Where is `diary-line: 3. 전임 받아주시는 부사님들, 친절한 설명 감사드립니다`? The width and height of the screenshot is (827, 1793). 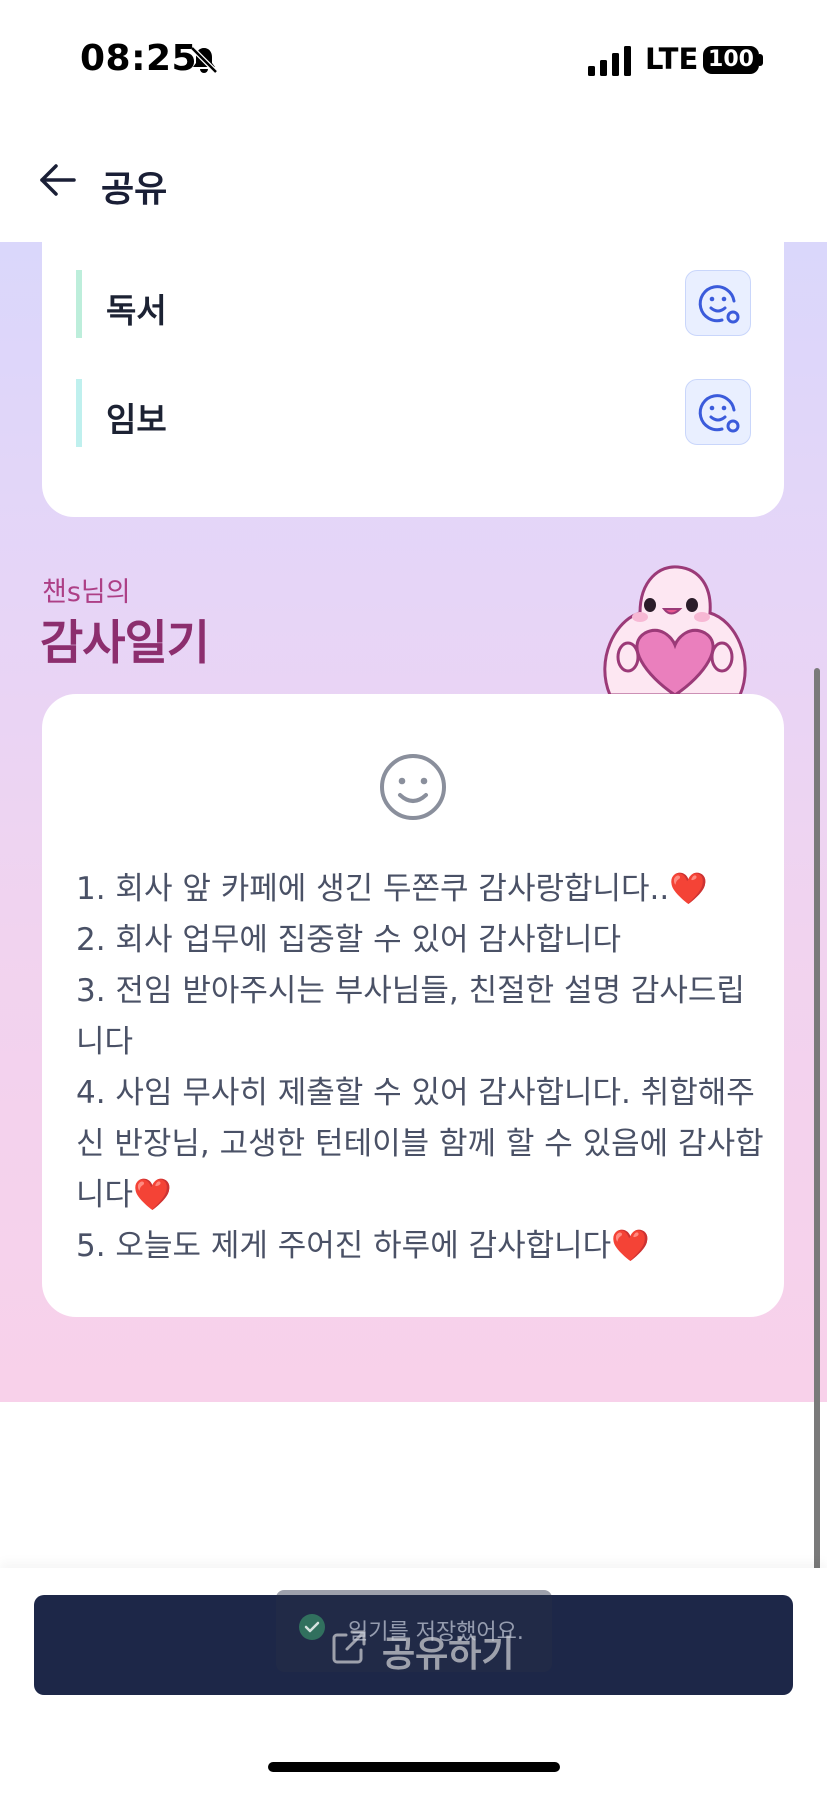 diary-line: 3. 전임 받아주시는 부사님들, 친절한 설명 감사드립니다 is located at coordinates (410, 1016).